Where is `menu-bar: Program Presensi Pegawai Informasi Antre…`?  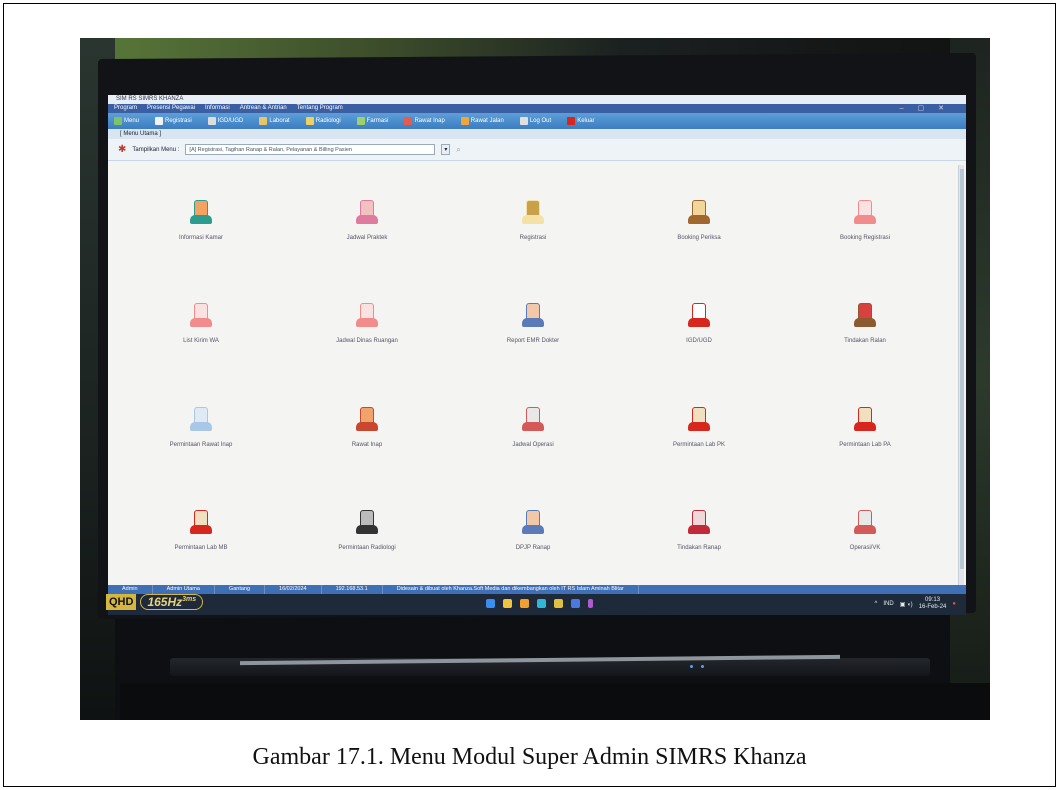 menu-bar: Program Presensi Pegawai Informasi Antre… is located at coordinates (537, 108).